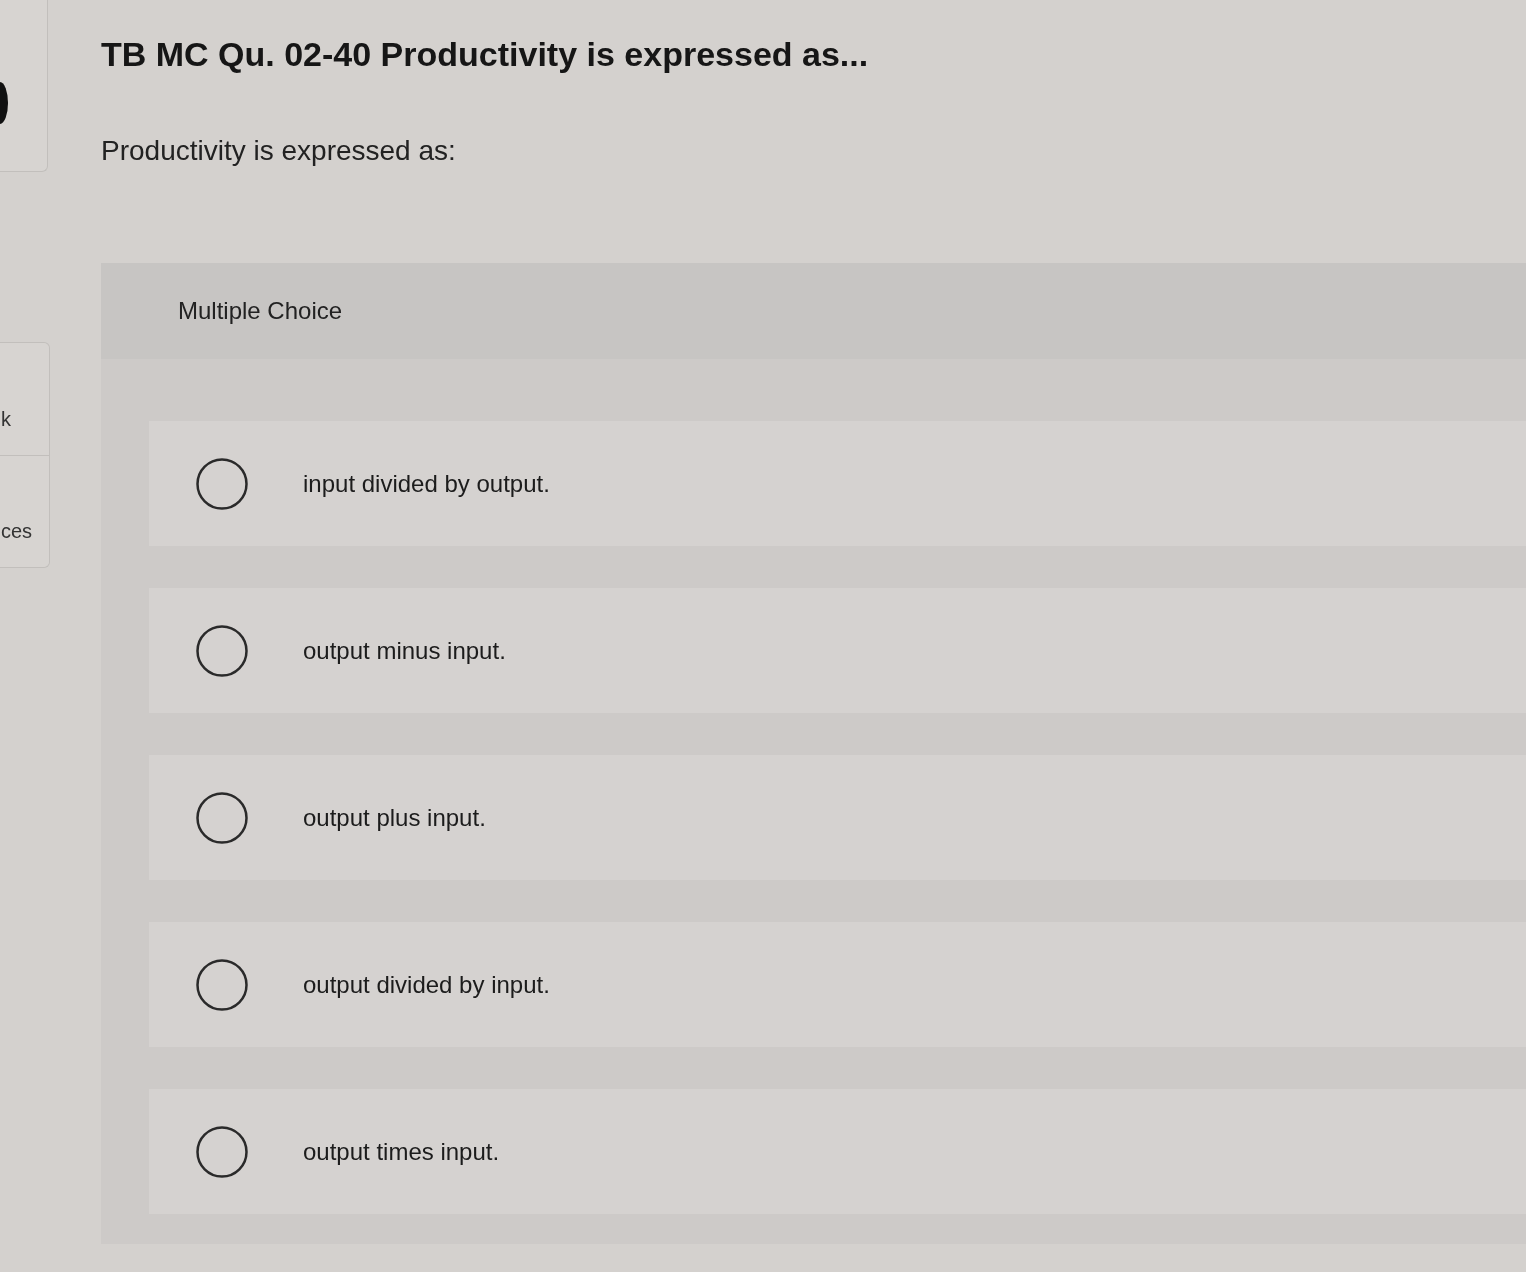  Describe the element at coordinates (837, 984) in the screenshot. I see `answer-option: output divided by input.` at that location.